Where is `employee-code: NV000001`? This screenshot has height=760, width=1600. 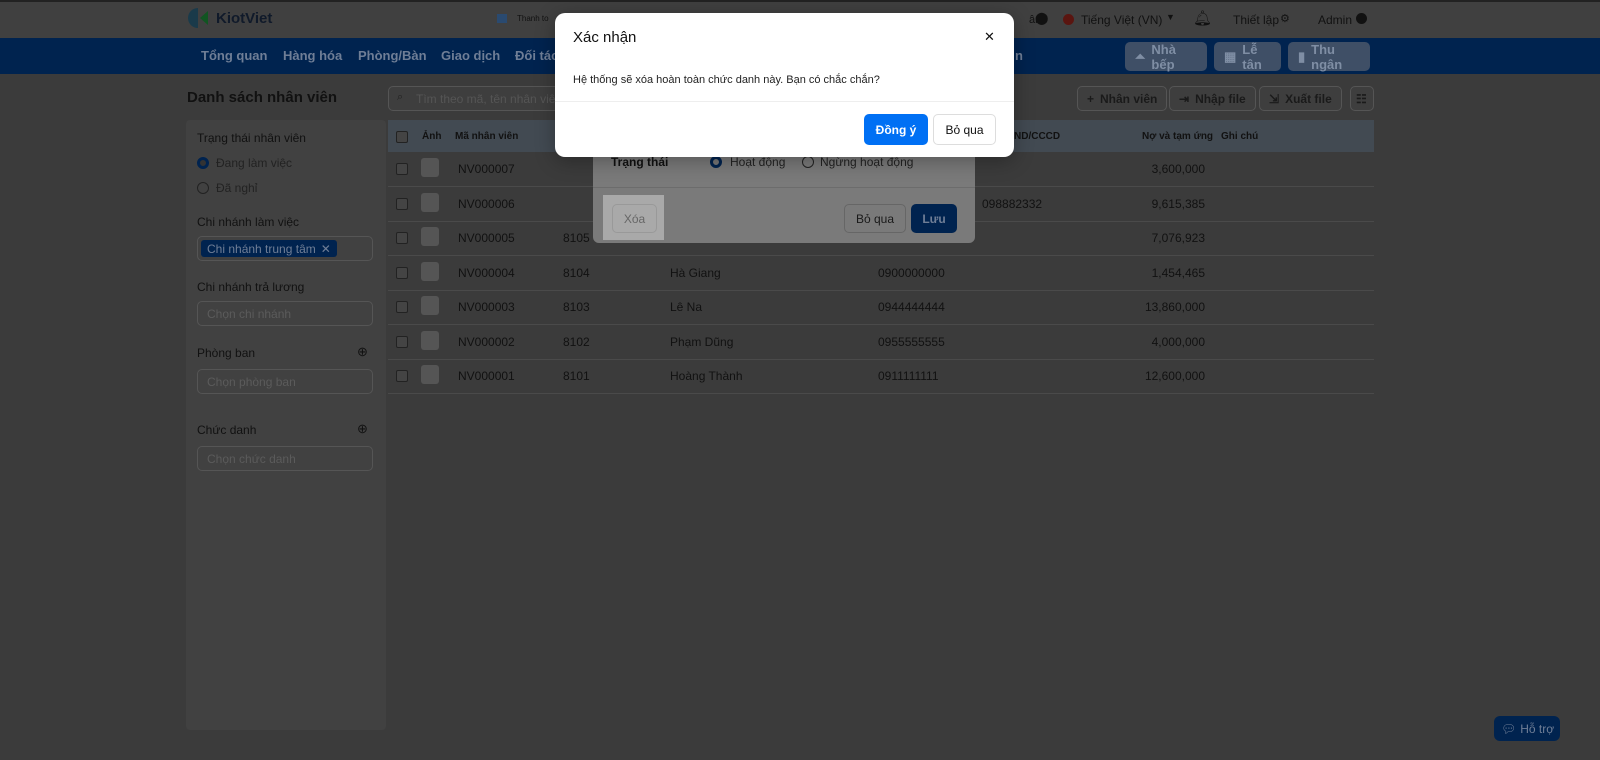 employee-code: NV000001 is located at coordinates (486, 376).